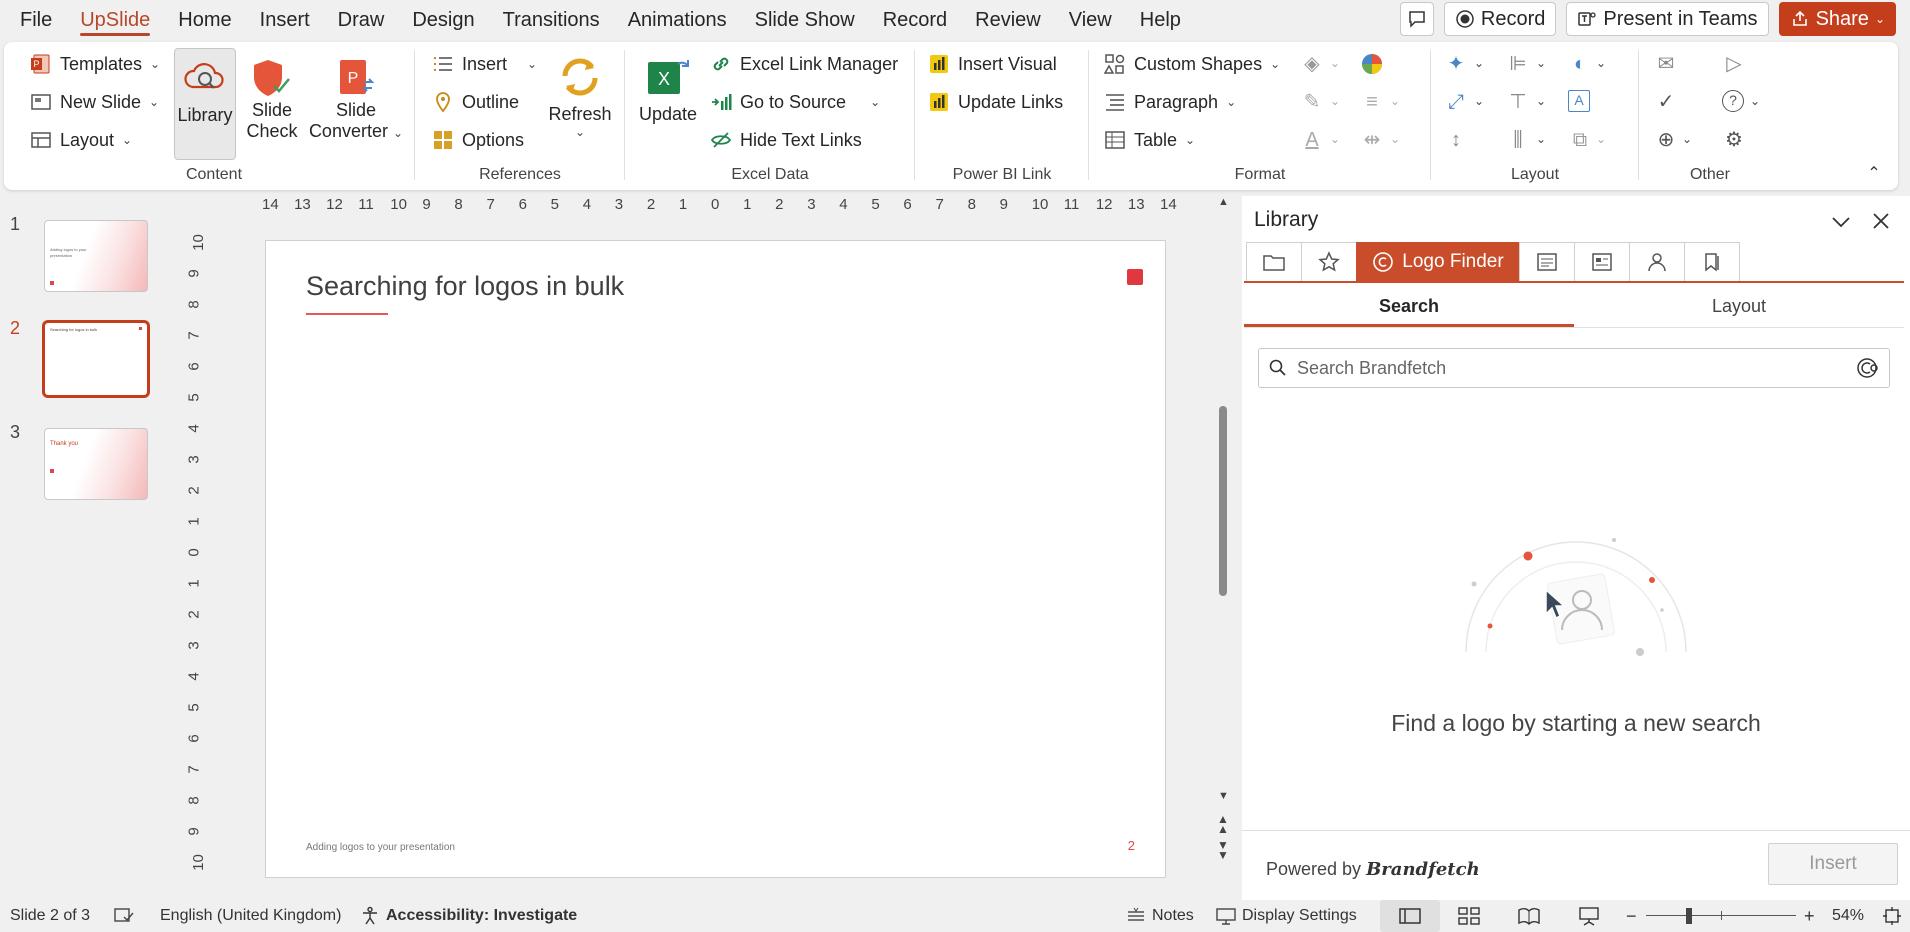  Describe the element at coordinates (1312, 64) in the screenshot. I see `fill-color-icon: ◈` at that location.